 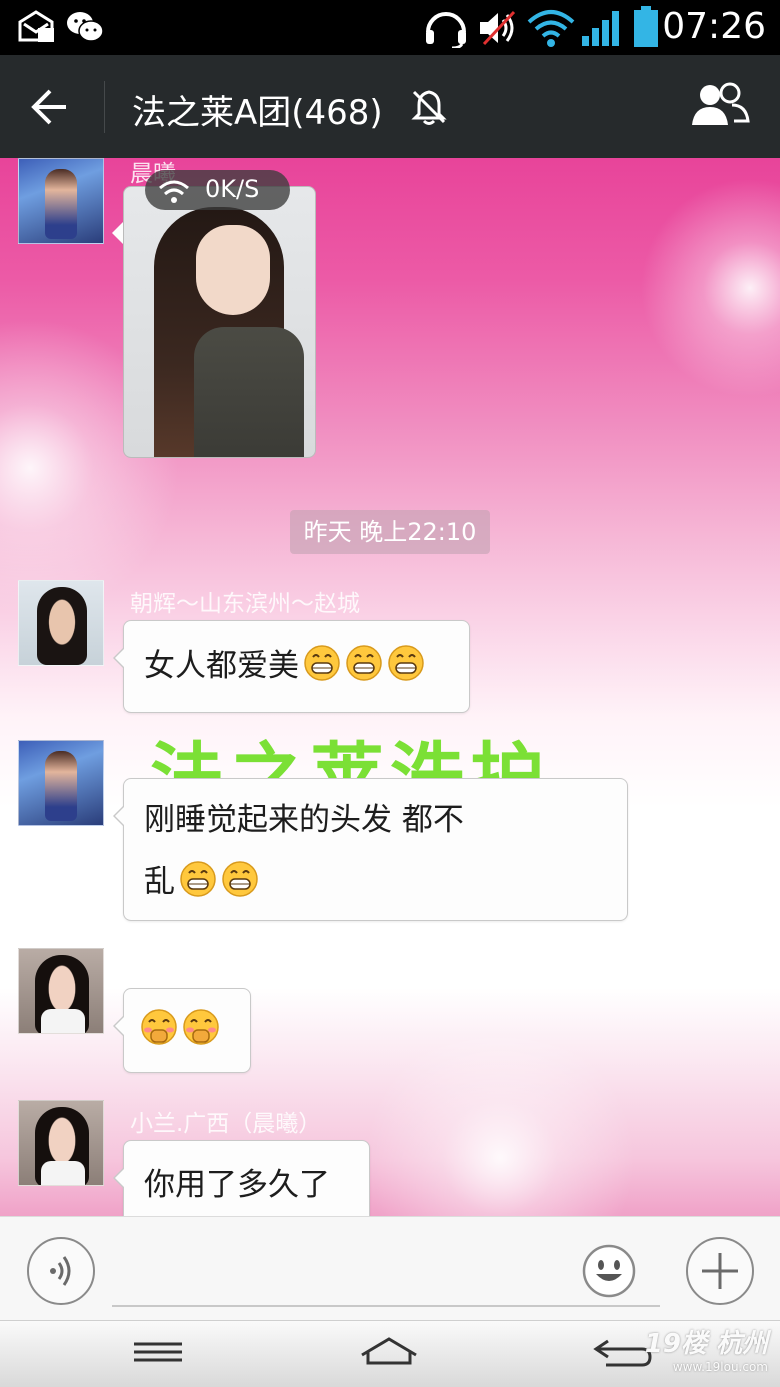 What do you see at coordinates (429, 107) in the screenshot?
I see `mute-notification-icon` at bounding box center [429, 107].